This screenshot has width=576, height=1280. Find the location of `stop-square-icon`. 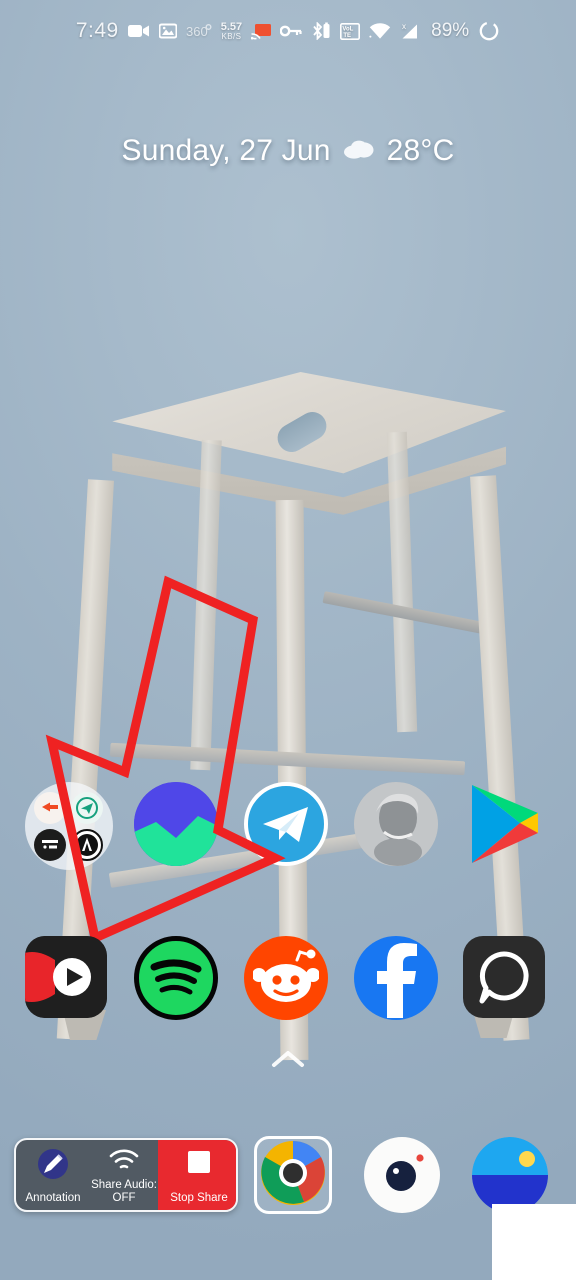

stop-square-icon is located at coordinates (199, 1164).